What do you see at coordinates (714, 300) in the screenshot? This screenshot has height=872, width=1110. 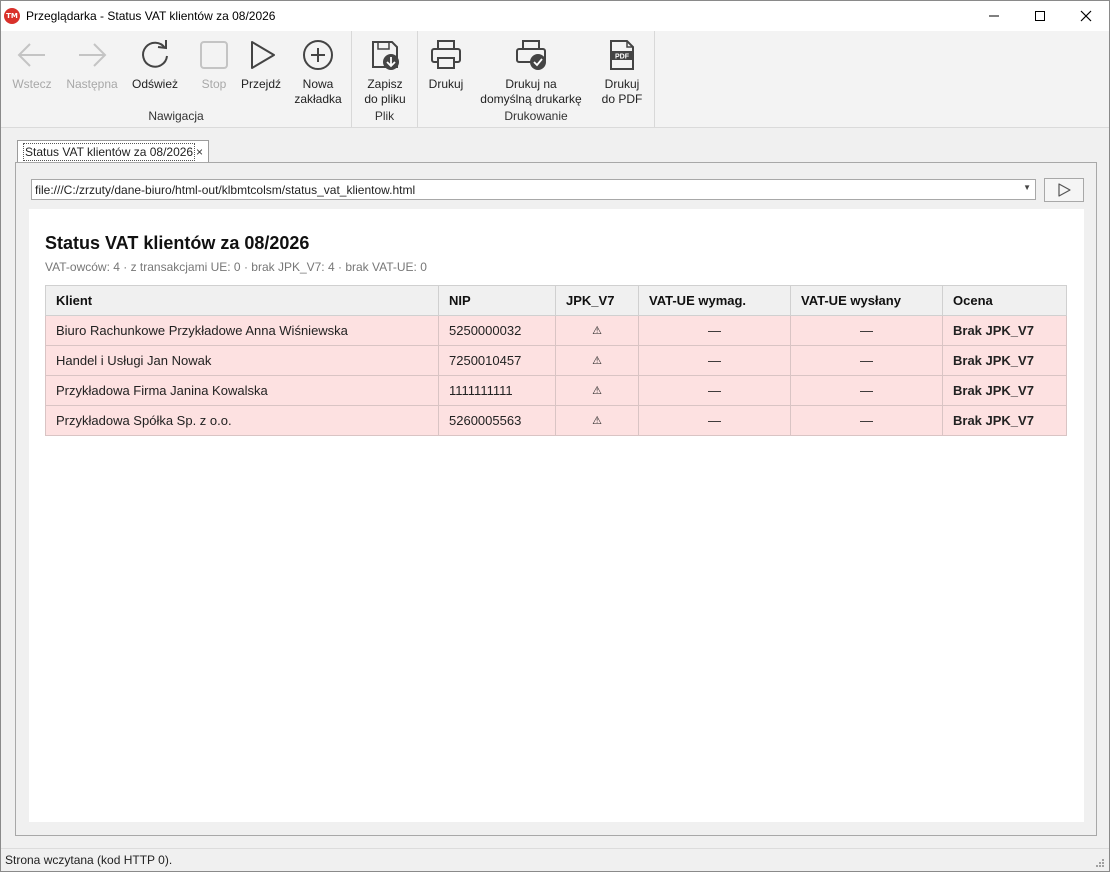 I see `column-header: VAT-UE wymag.` at bounding box center [714, 300].